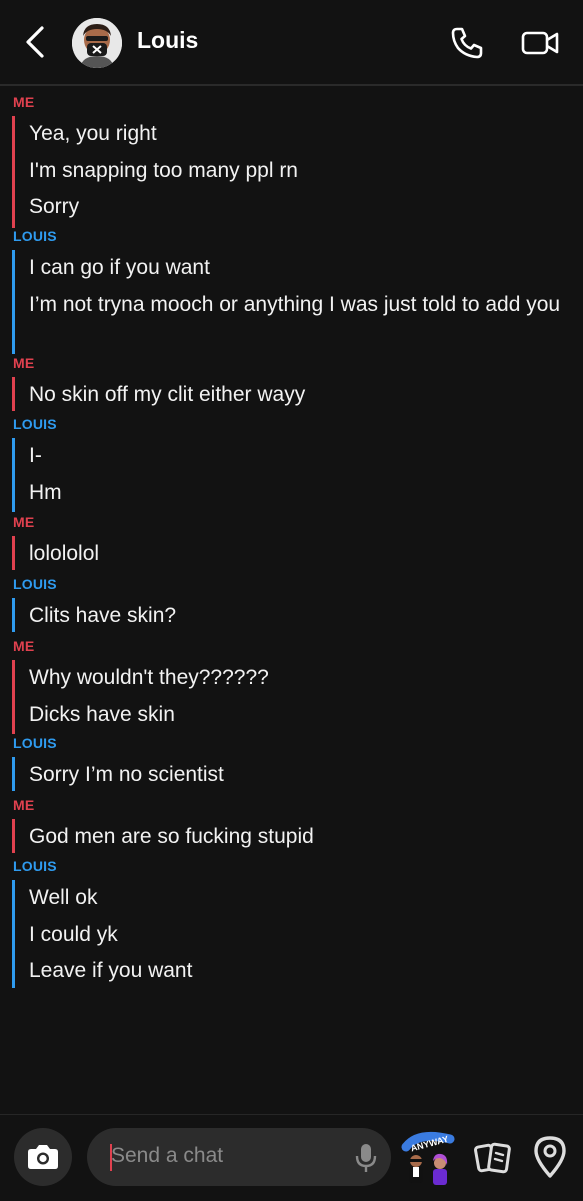  What do you see at coordinates (299, 677) in the screenshot?
I see `message-text: Why wouldn't they??????` at bounding box center [299, 677].